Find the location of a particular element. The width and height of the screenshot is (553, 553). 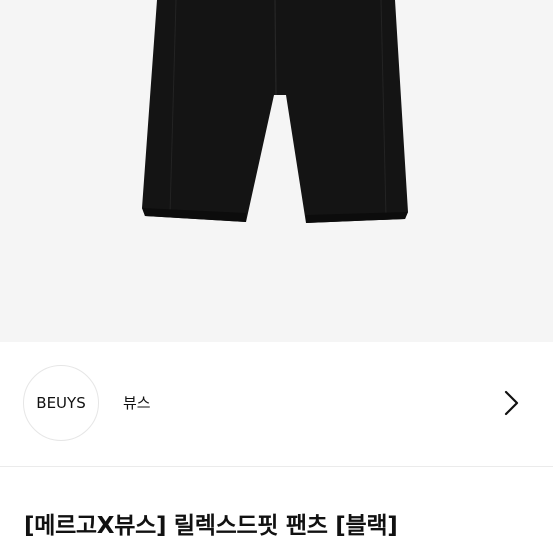

chevron-right-icon is located at coordinates (511, 403).